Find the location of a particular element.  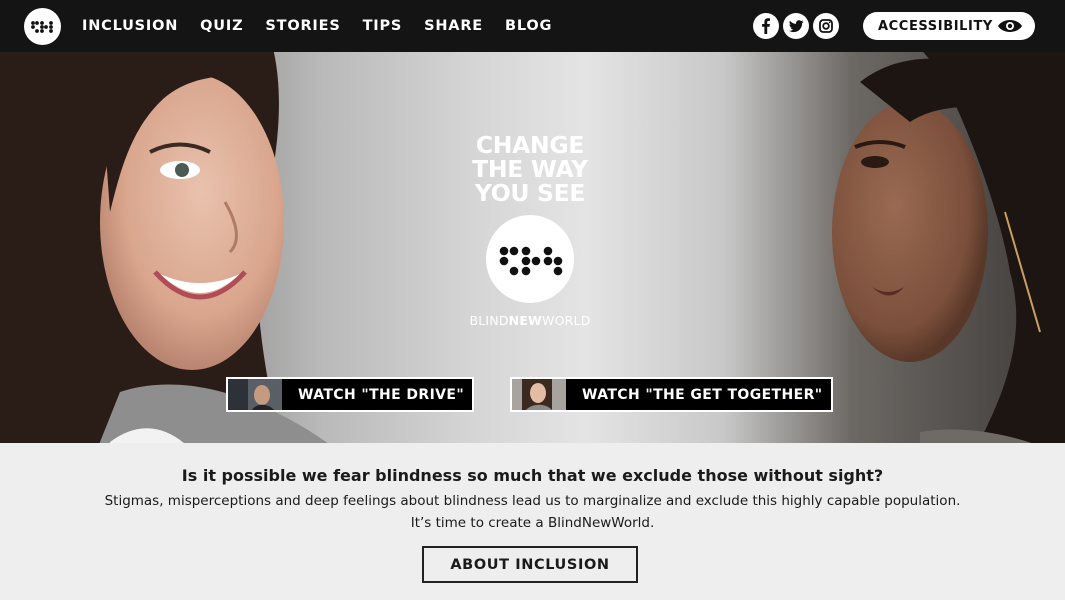

twitter-link is located at coordinates (796, 26).